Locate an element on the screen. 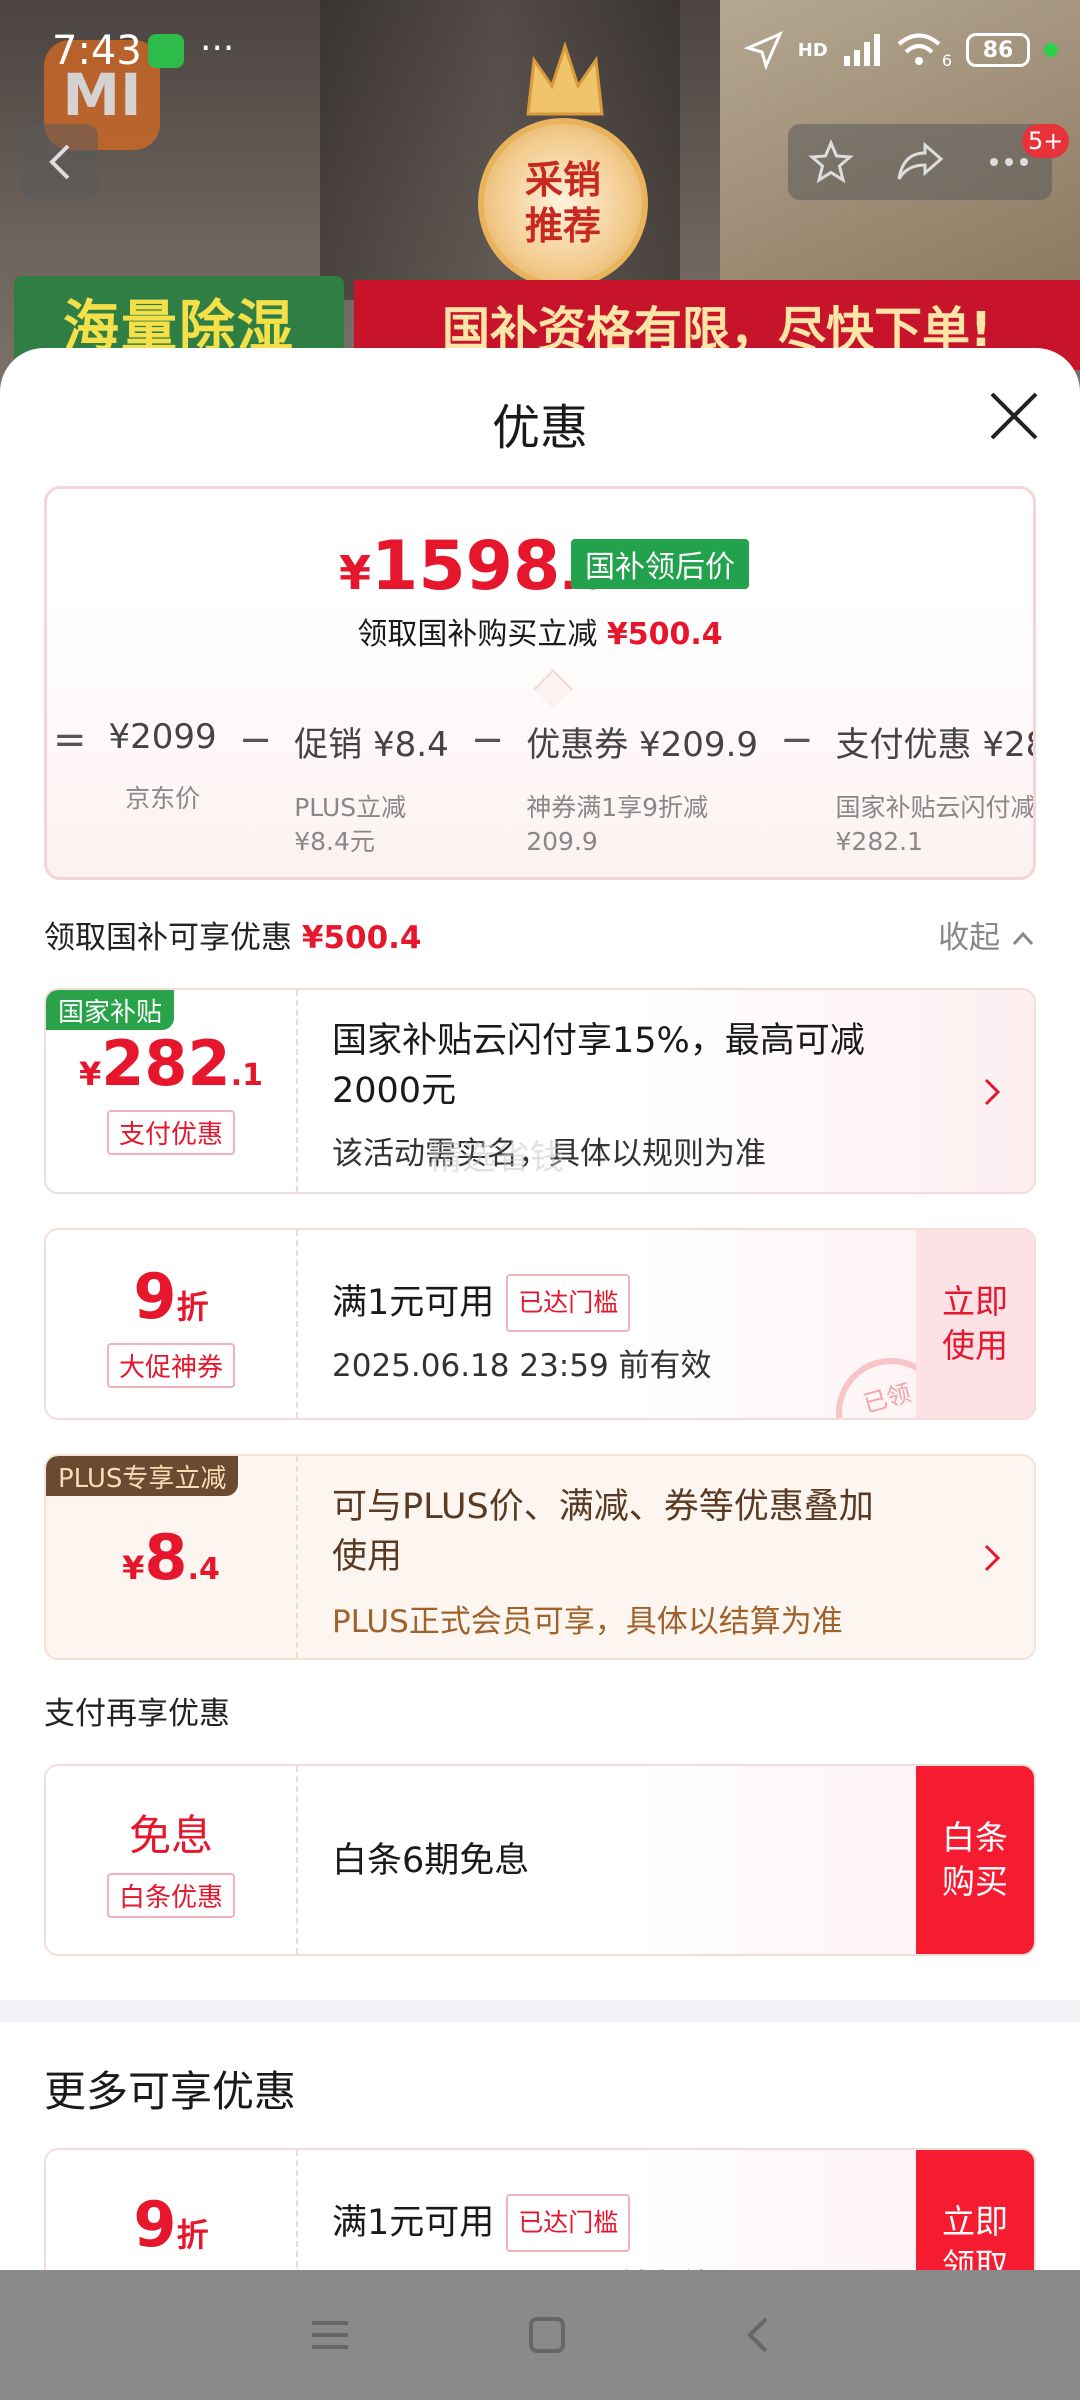  plus-description: 可与PLUS价、满减、券等优惠叠加 使用 is located at coordinates (603, 1532).